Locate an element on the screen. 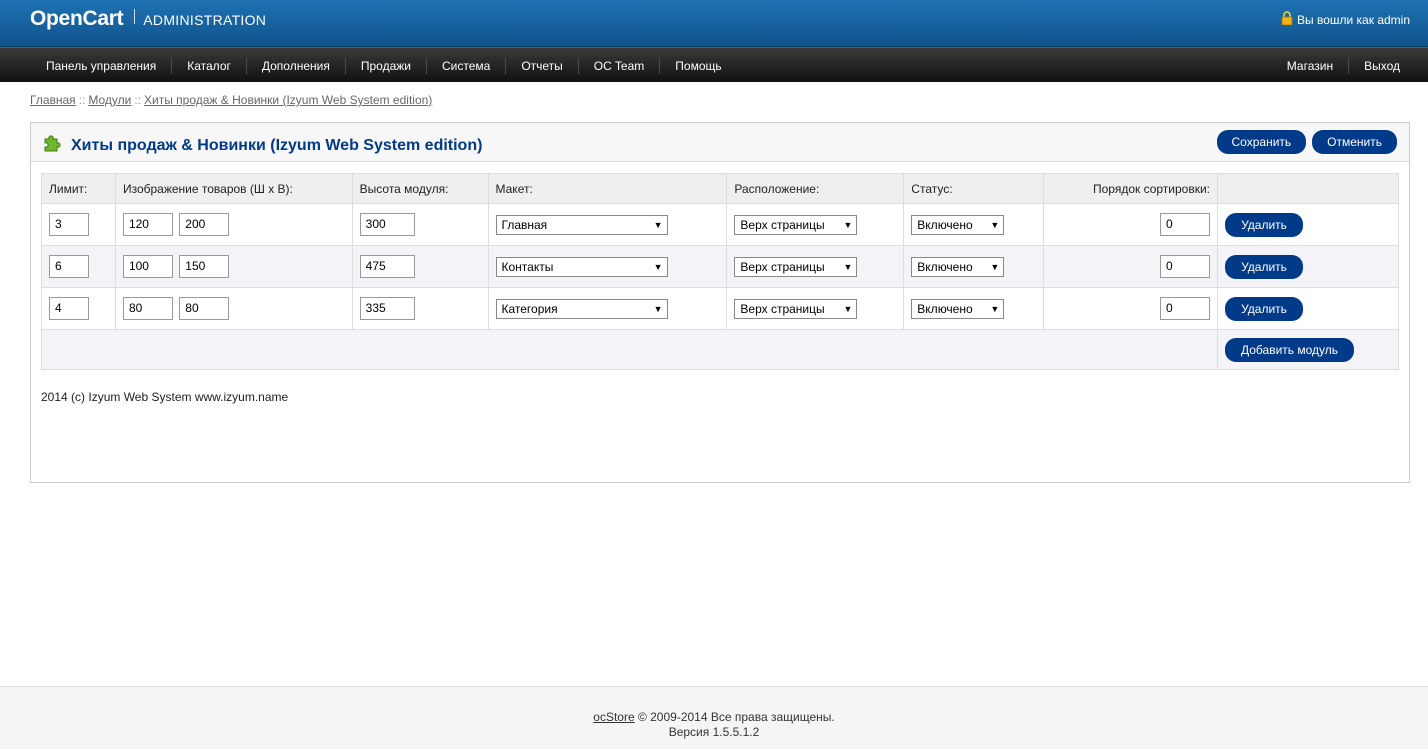 The height and width of the screenshot is (749, 1428). image-height-input: 200 is located at coordinates (204, 224).